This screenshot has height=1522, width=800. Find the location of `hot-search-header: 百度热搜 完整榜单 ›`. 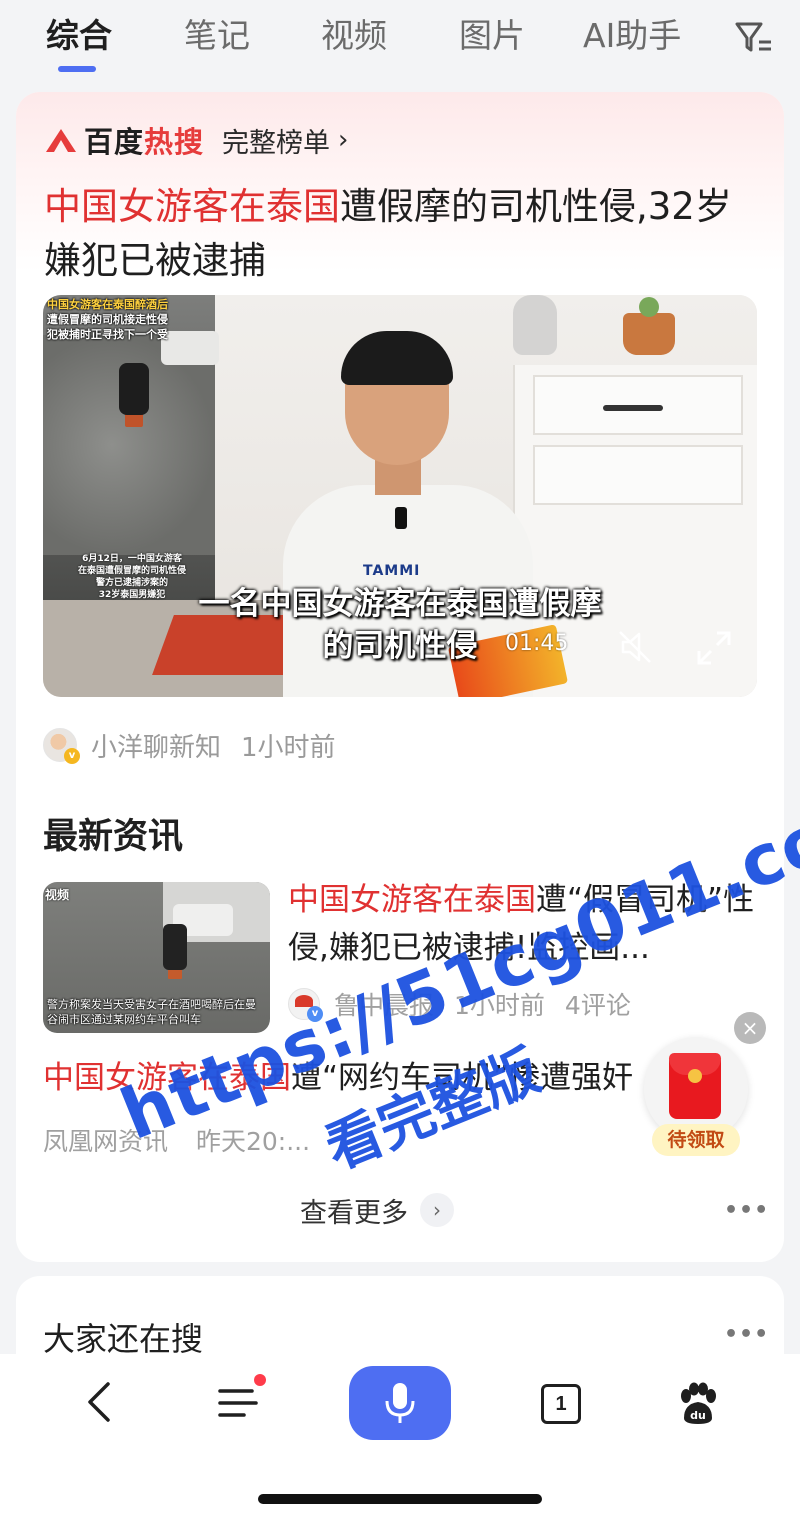

hot-search-header: 百度热搜 完整榜单 › is located at coordinates (196, 140).